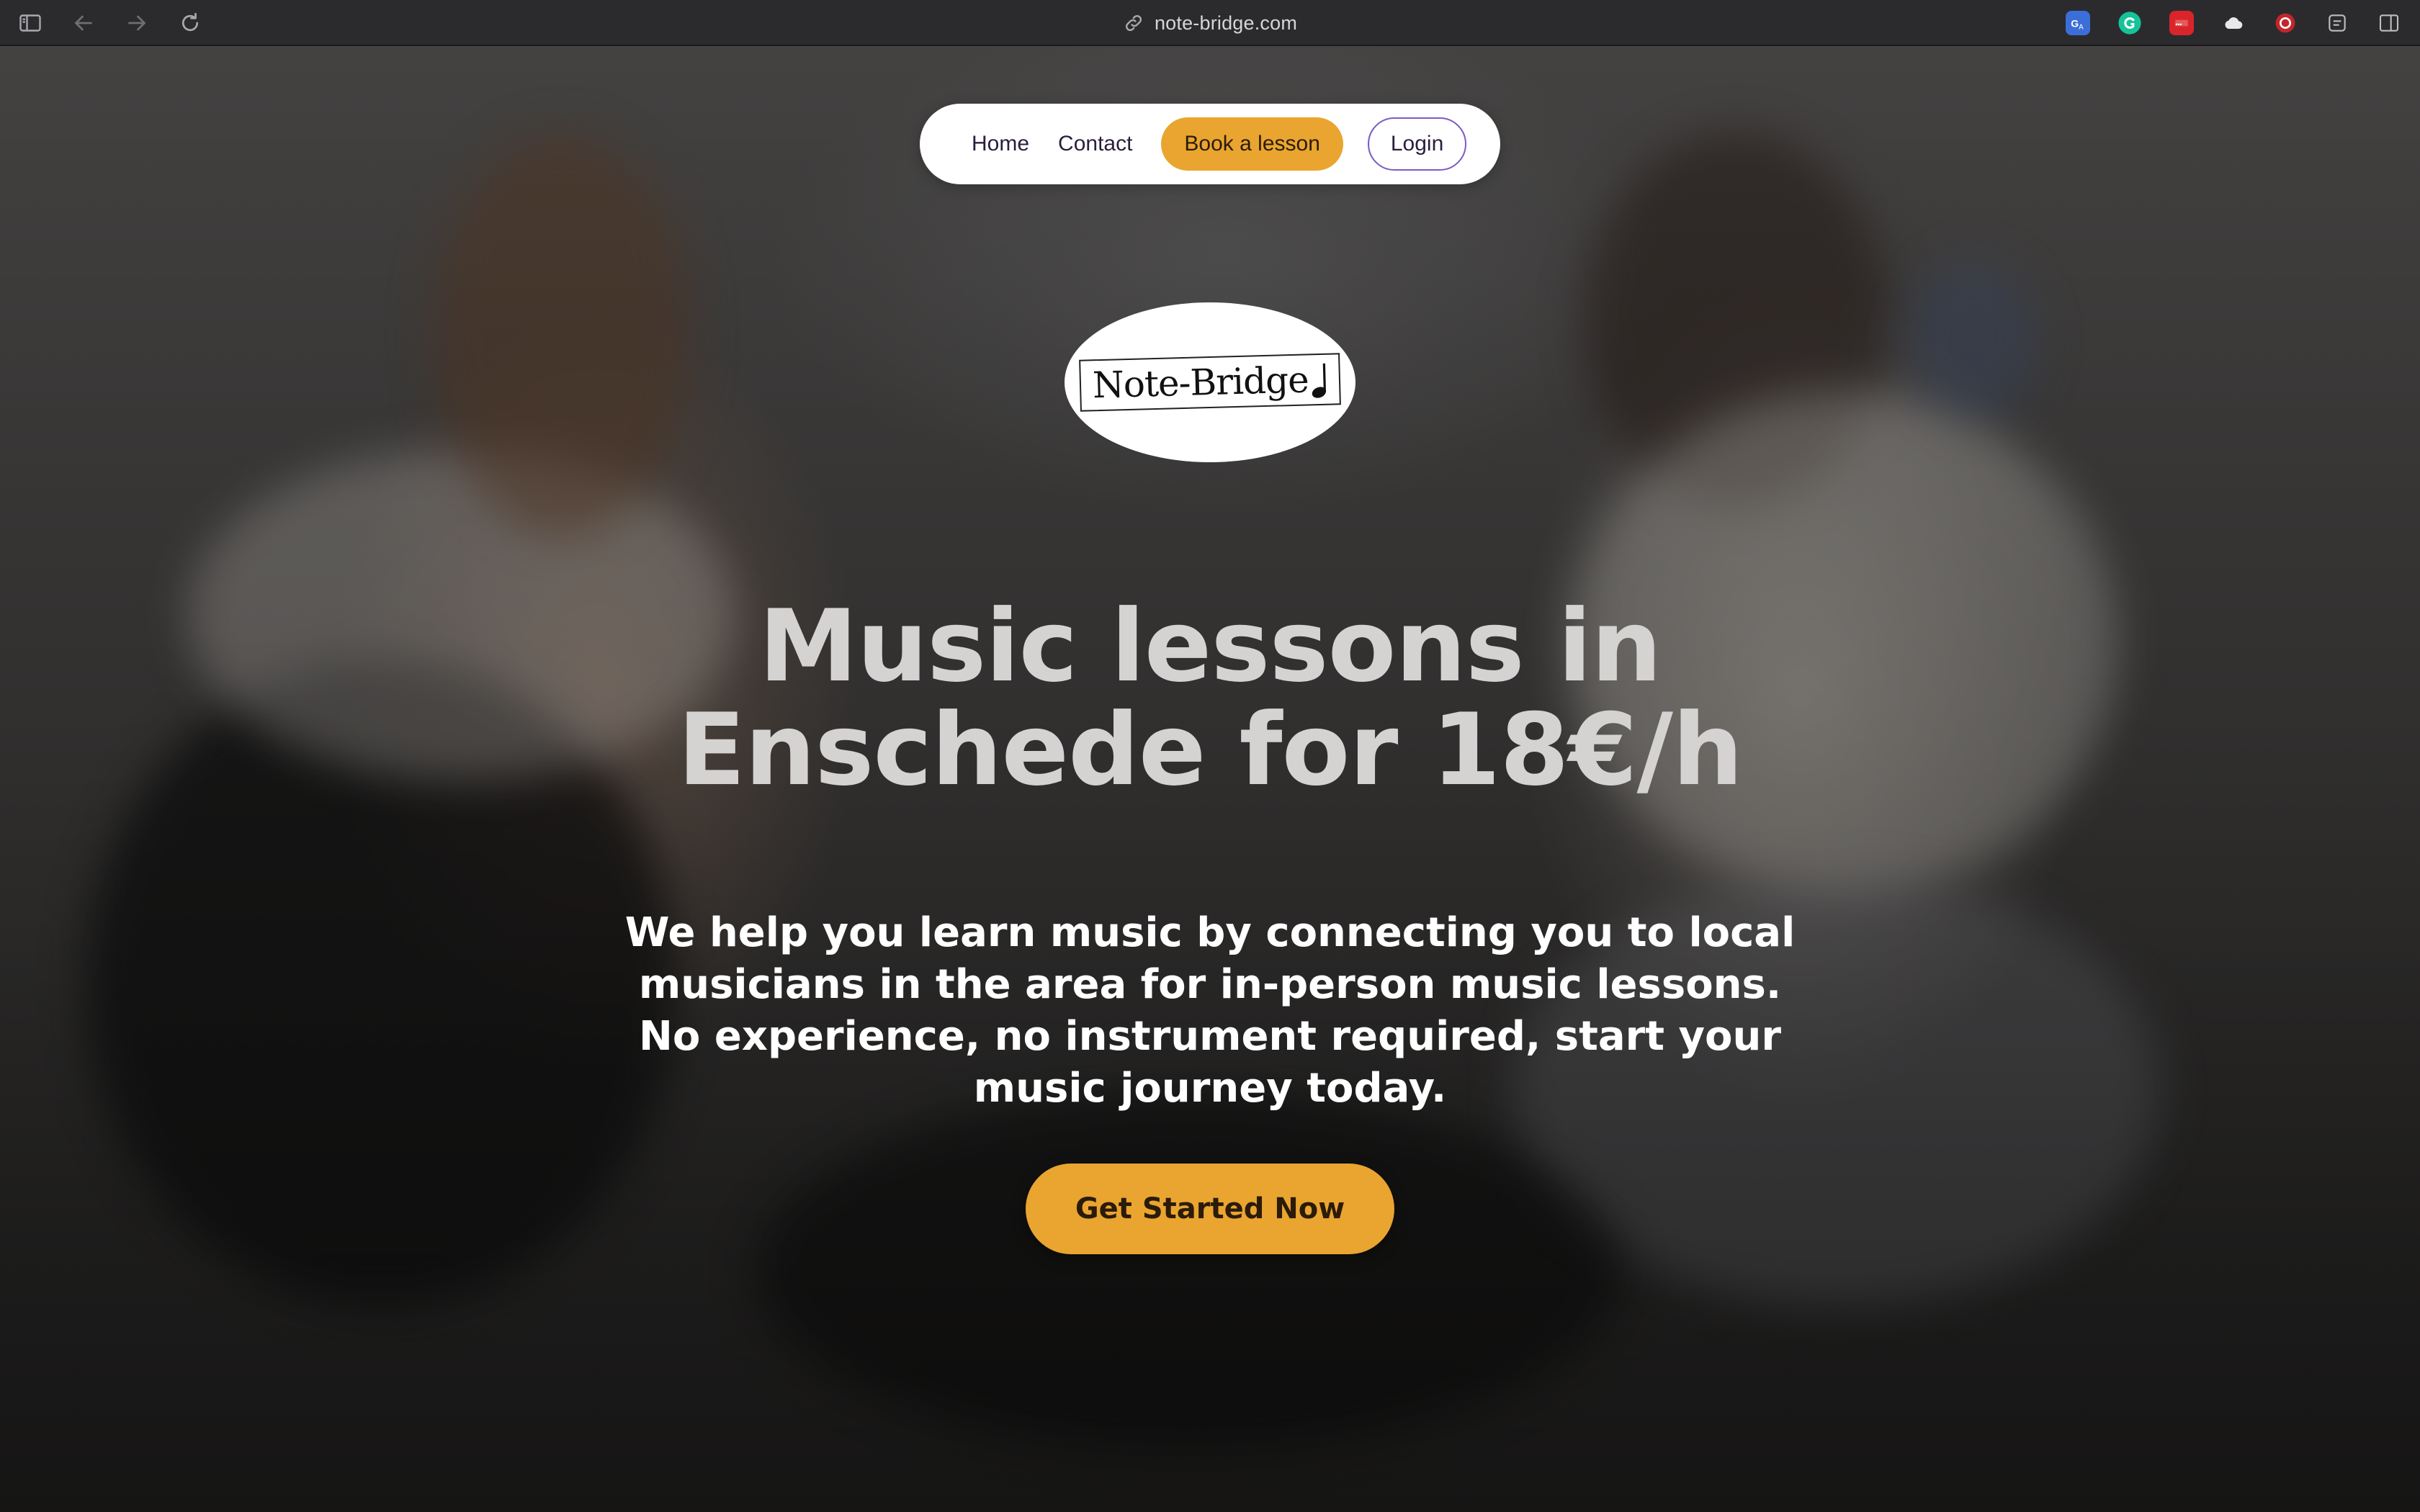 The width and height of the screenshot is (2420, 1512). I want to click on nav-home-link: Home, so click(1001, 144).